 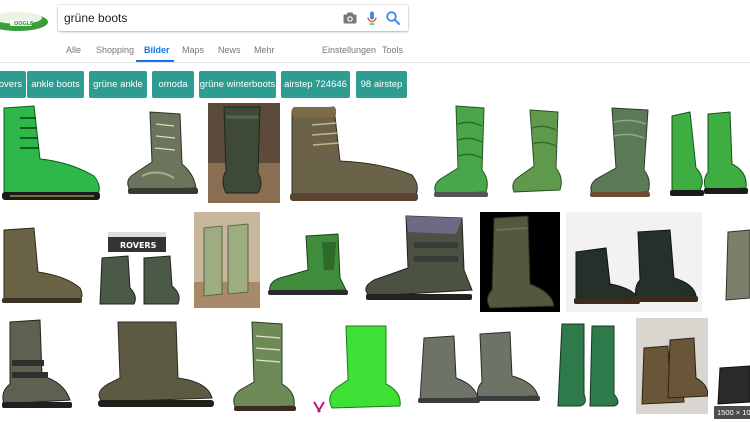 I want to click on search-box, so click(x=233, y=18).